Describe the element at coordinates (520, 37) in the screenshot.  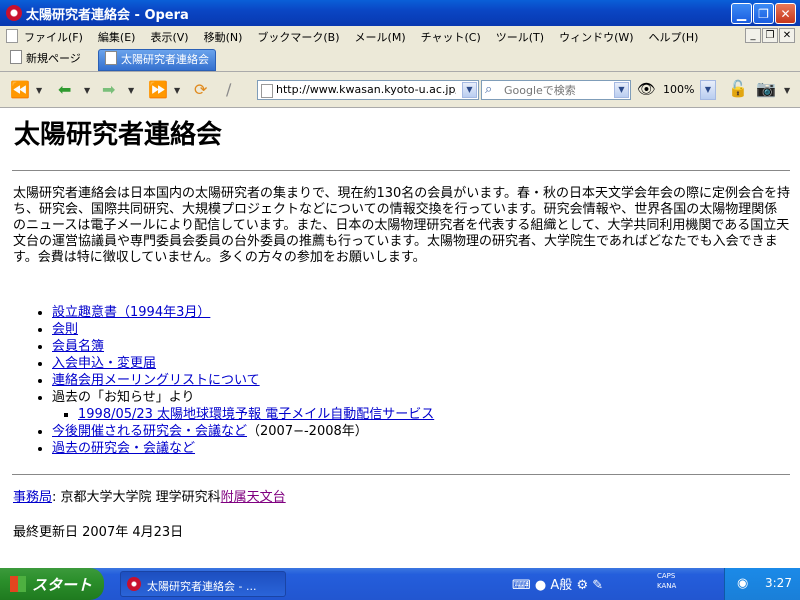
I see `menu-tools: ツール(T)` at that location.